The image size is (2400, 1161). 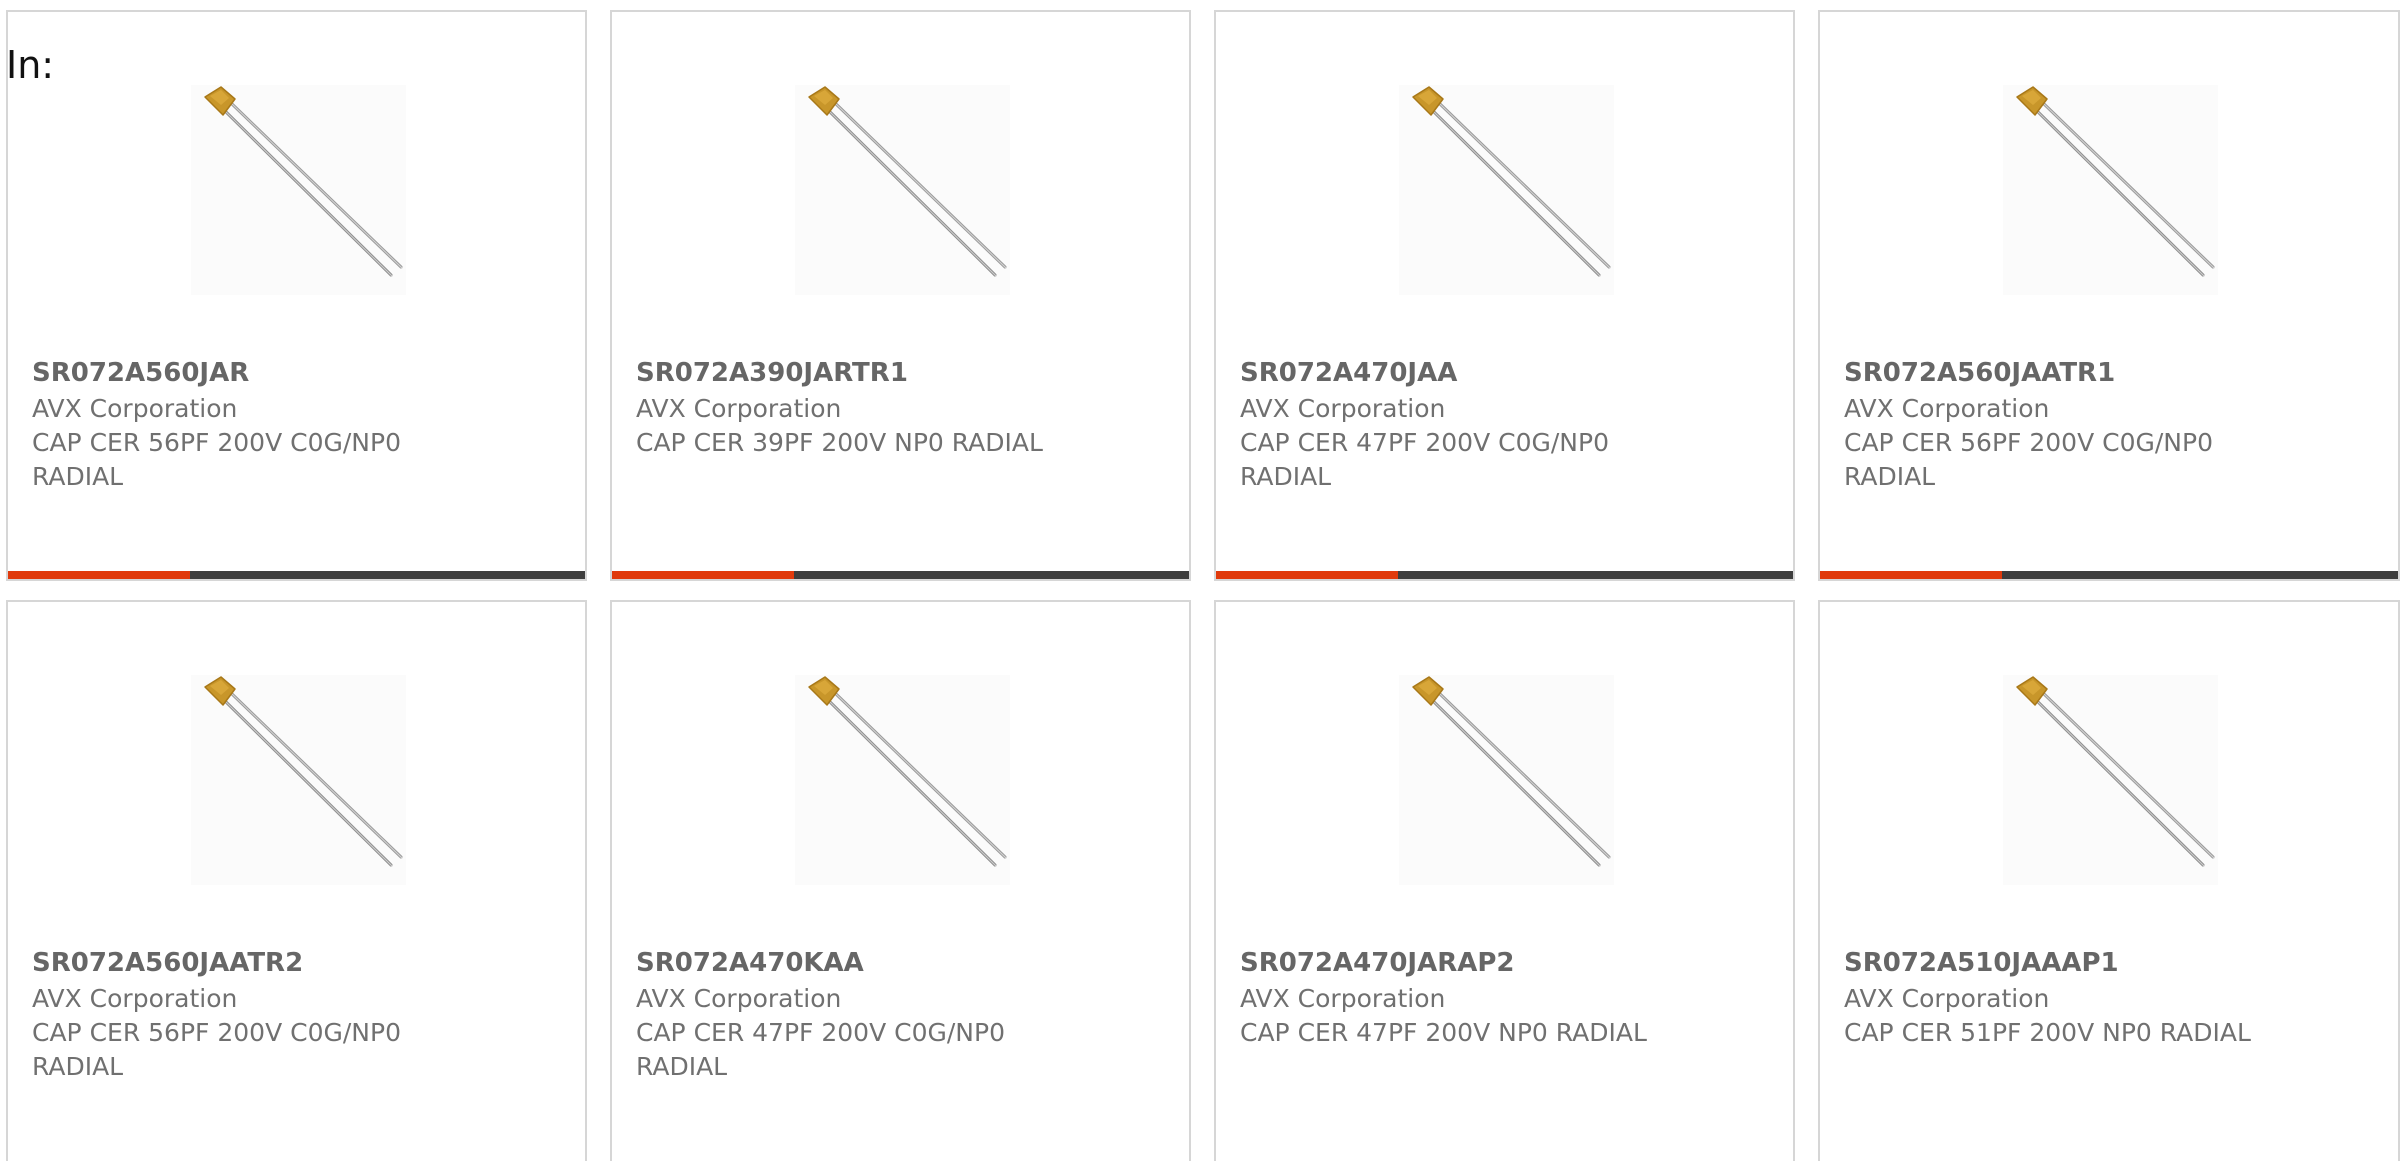 I want to click on description: CAP CER 47PF 200V NP0 RADIAL, so click(x=1443, y=1032).